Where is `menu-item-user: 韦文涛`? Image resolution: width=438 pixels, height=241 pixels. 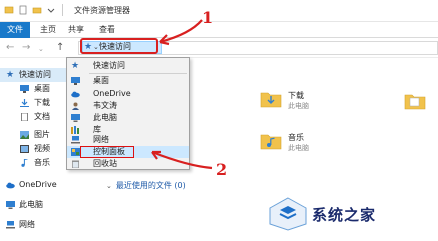 menu-item-user: 韦文涛 is located at coordinates (128, 106).